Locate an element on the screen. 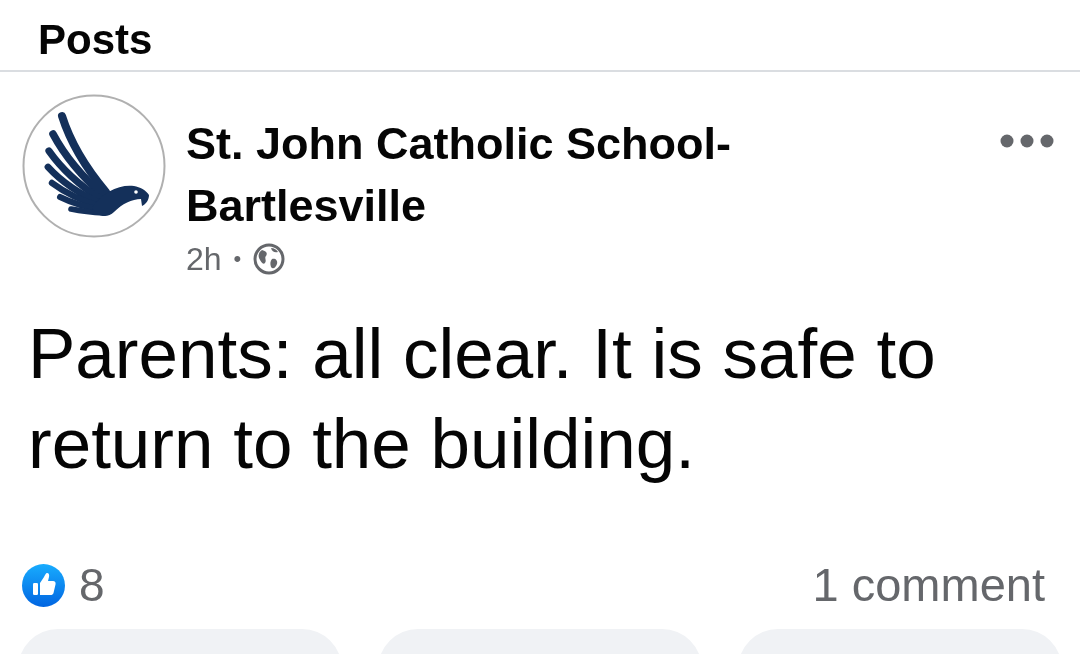 The width and height of the screenshot is (1080, 654). thumbs-up-icon is located at coordinates (43, 585).